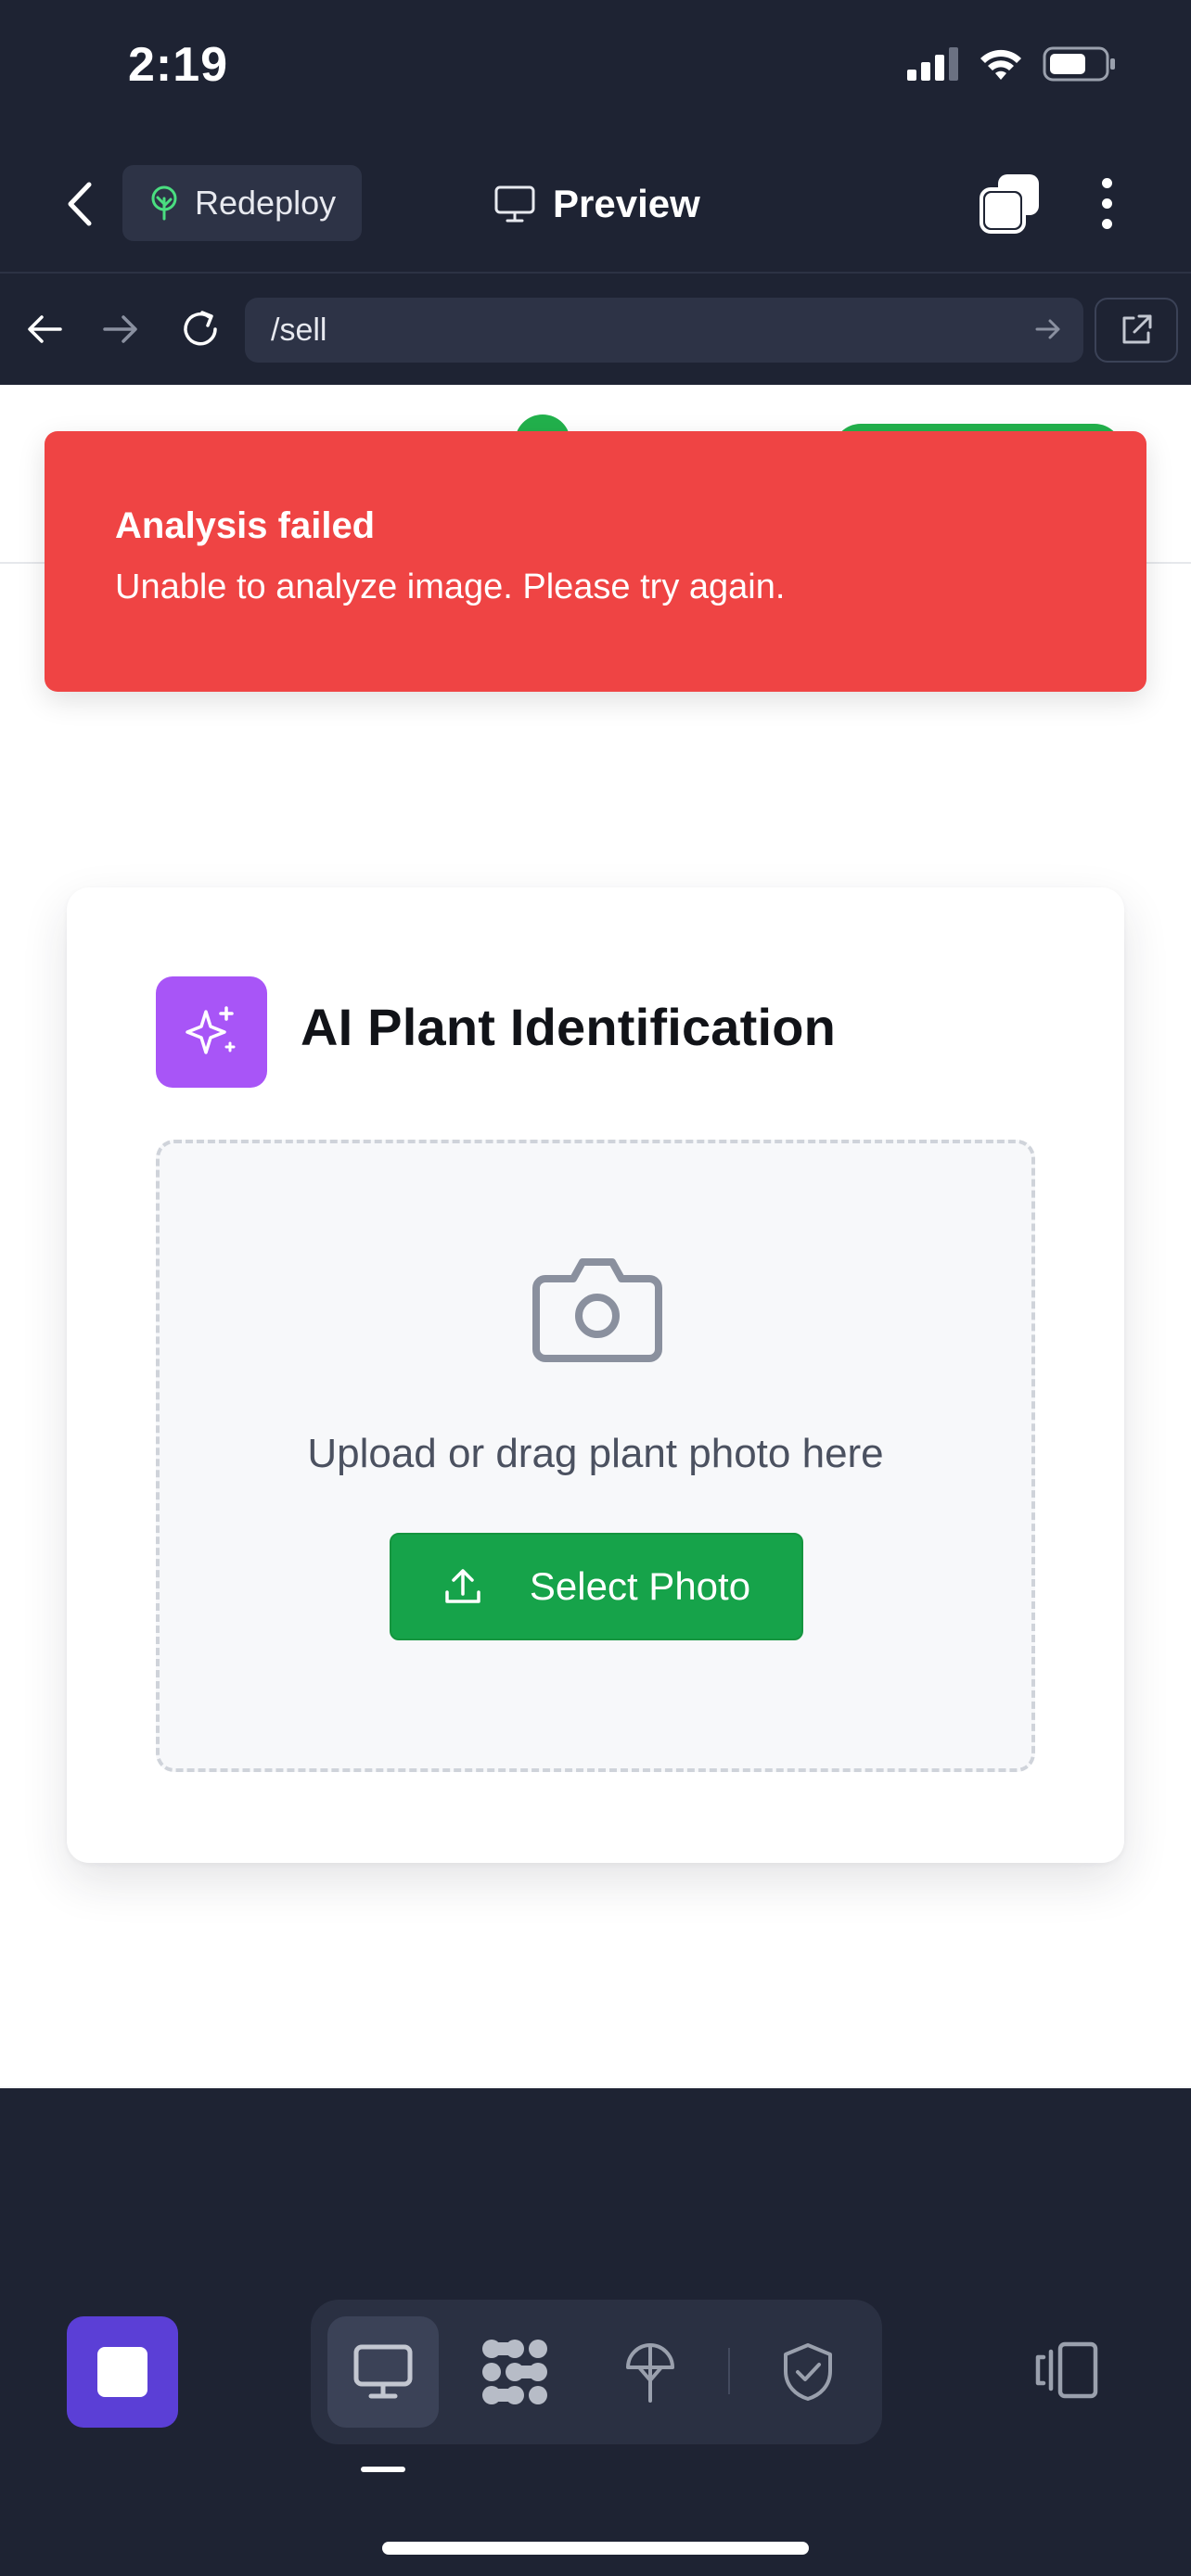  What do you see at coordinates (1048, 329) in the screenshot?
I see `arrow-right-small-icon` at bounding box center [1048, 329].